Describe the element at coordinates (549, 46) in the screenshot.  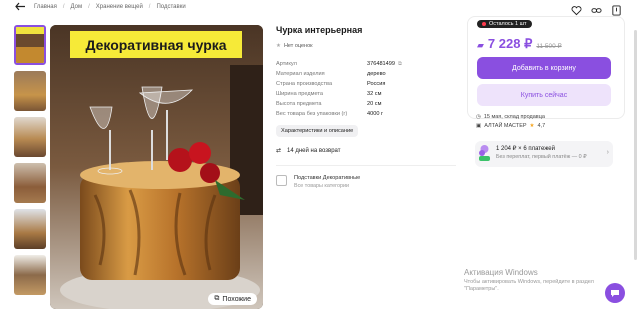
I see `old-price: 11 500 ₽` at that location.